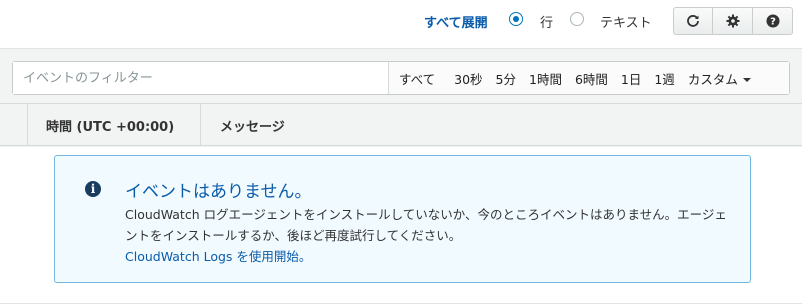  I want to click on range-custom-dropdown: カスタム, so click(719, 78).